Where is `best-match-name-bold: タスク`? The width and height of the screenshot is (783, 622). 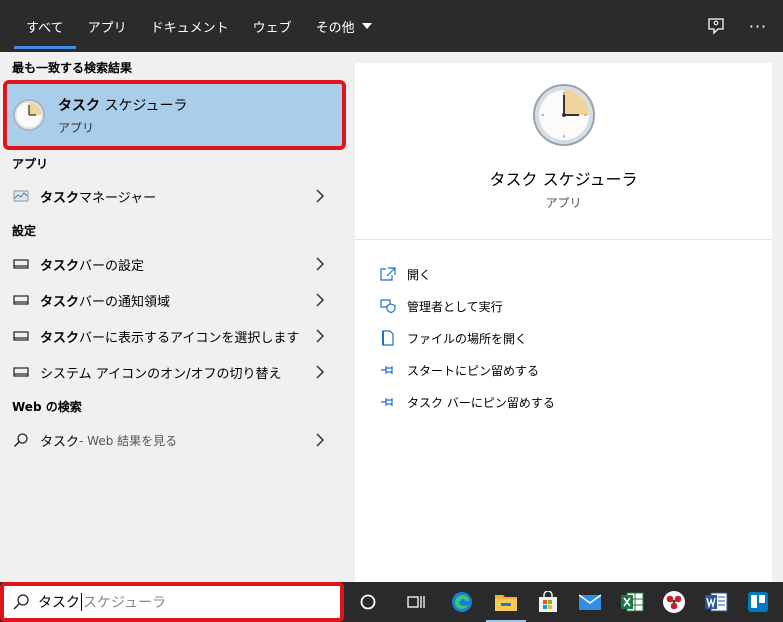 best-match-name-bold: タスク is located at coordinates (79, 105).